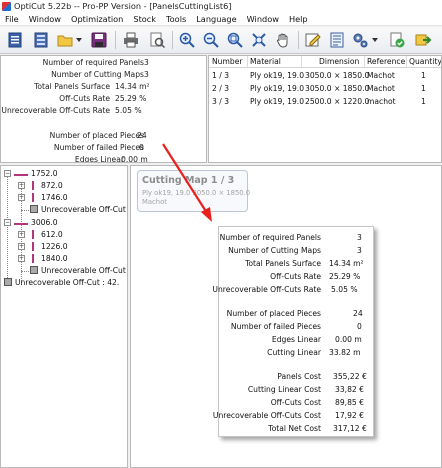  I want to click on annotation-arrow-icon, so click(187, 182).